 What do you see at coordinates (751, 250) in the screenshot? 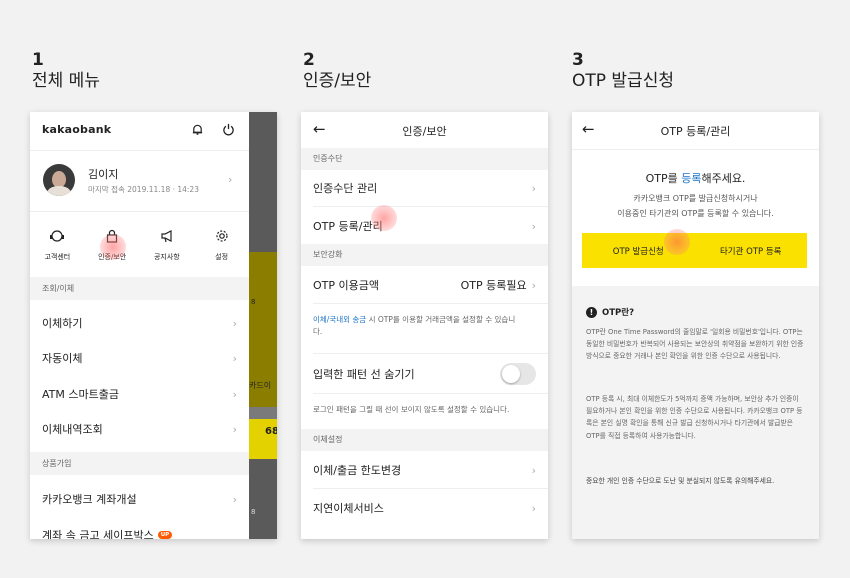
I see `other-otp-register-button: 타기관 OTP 등록` at bounding box center [751, 250].